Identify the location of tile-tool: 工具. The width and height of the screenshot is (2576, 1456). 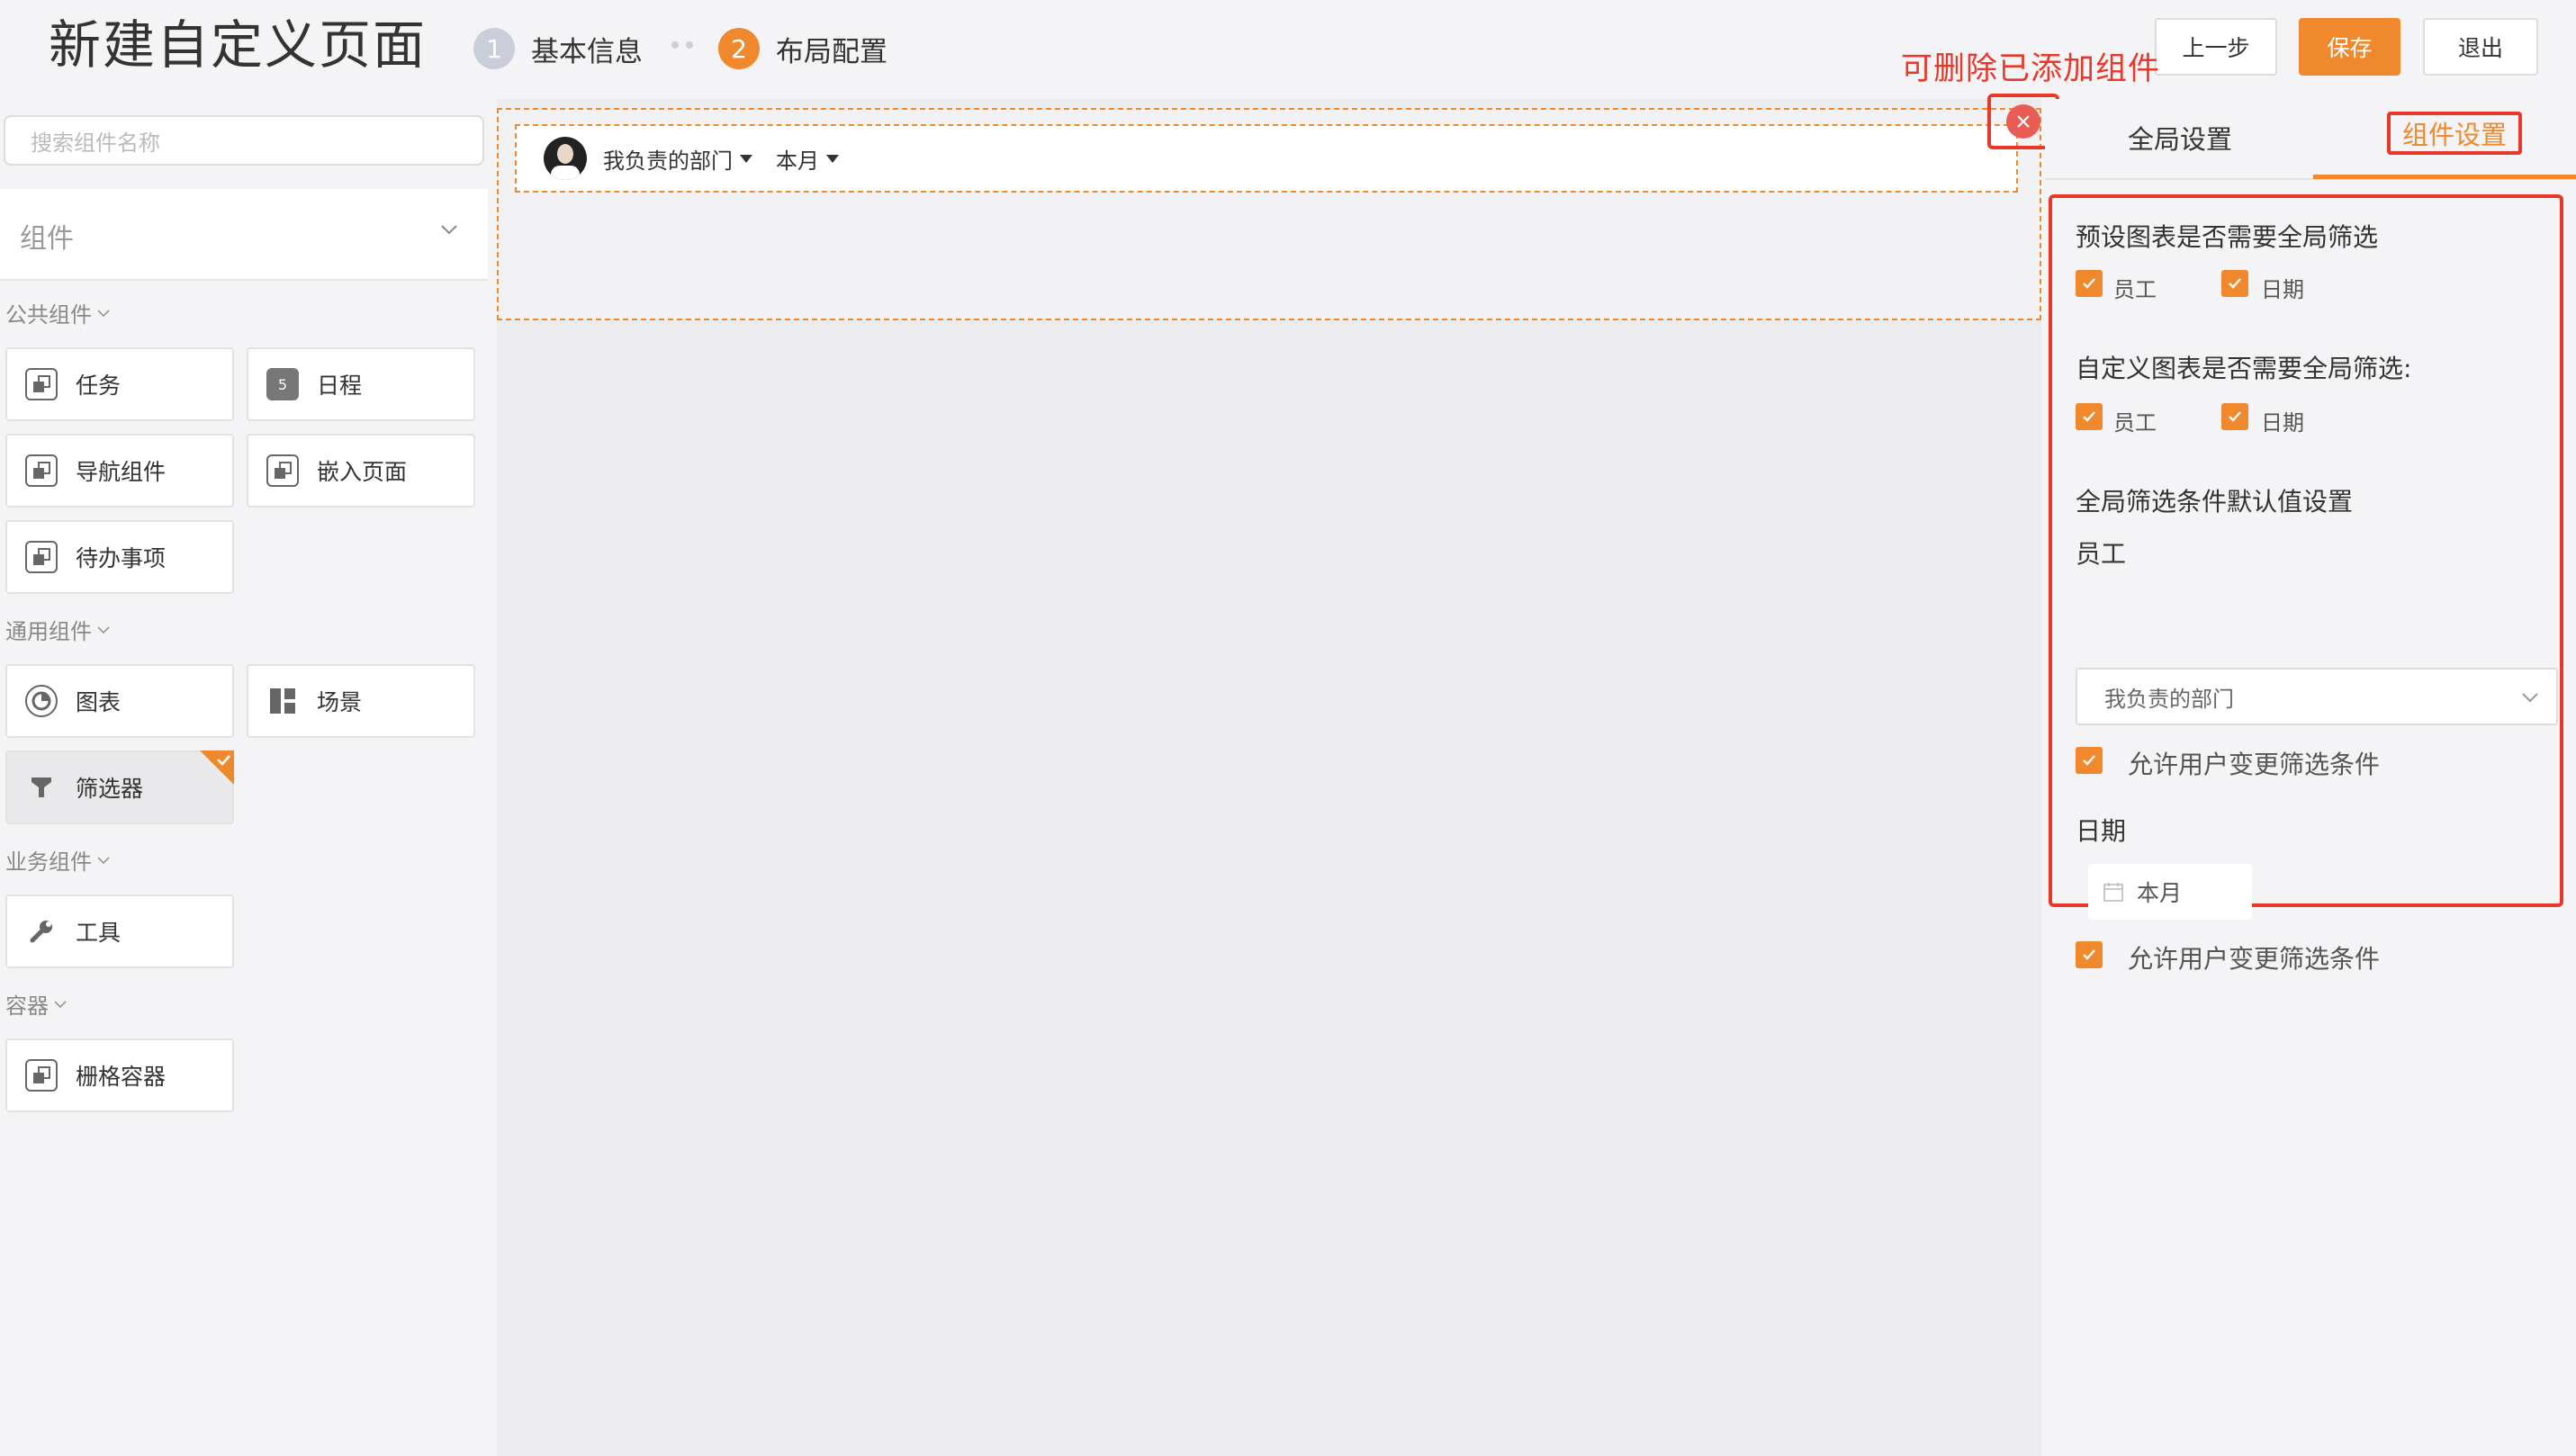
(119, 931).